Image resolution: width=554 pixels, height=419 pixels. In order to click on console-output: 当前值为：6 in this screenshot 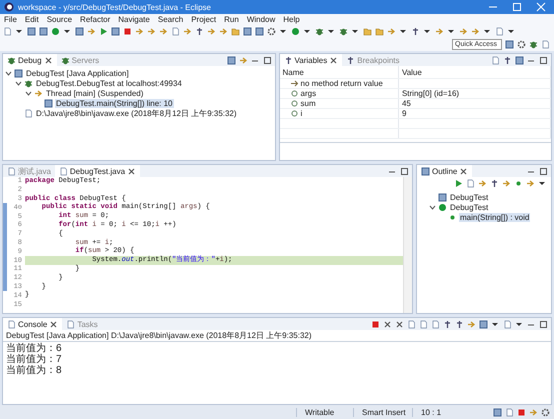, I will do `click(34, 348)`.